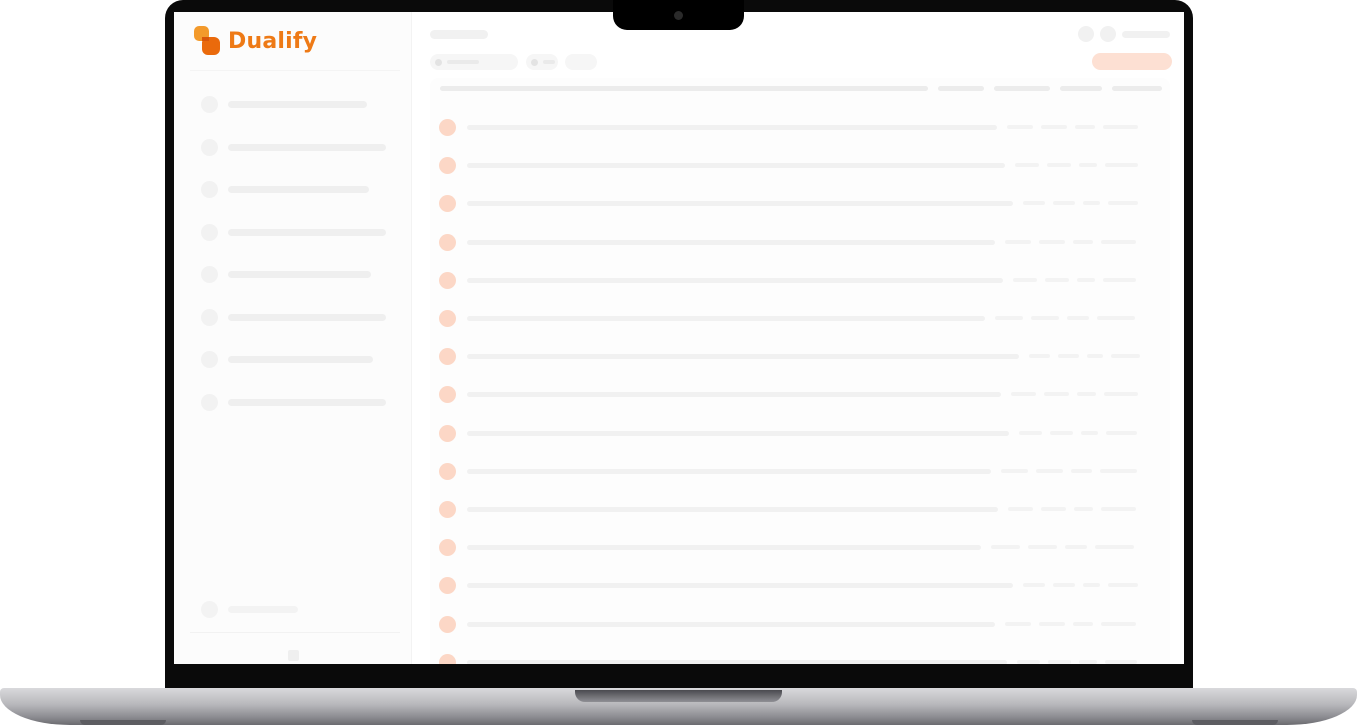 The width and height of the screenshot is (1357, 725). What do you see at coordinates (463, 62) in the screenshot?
I see `search-placeholder` at bounding box center [463, 62].